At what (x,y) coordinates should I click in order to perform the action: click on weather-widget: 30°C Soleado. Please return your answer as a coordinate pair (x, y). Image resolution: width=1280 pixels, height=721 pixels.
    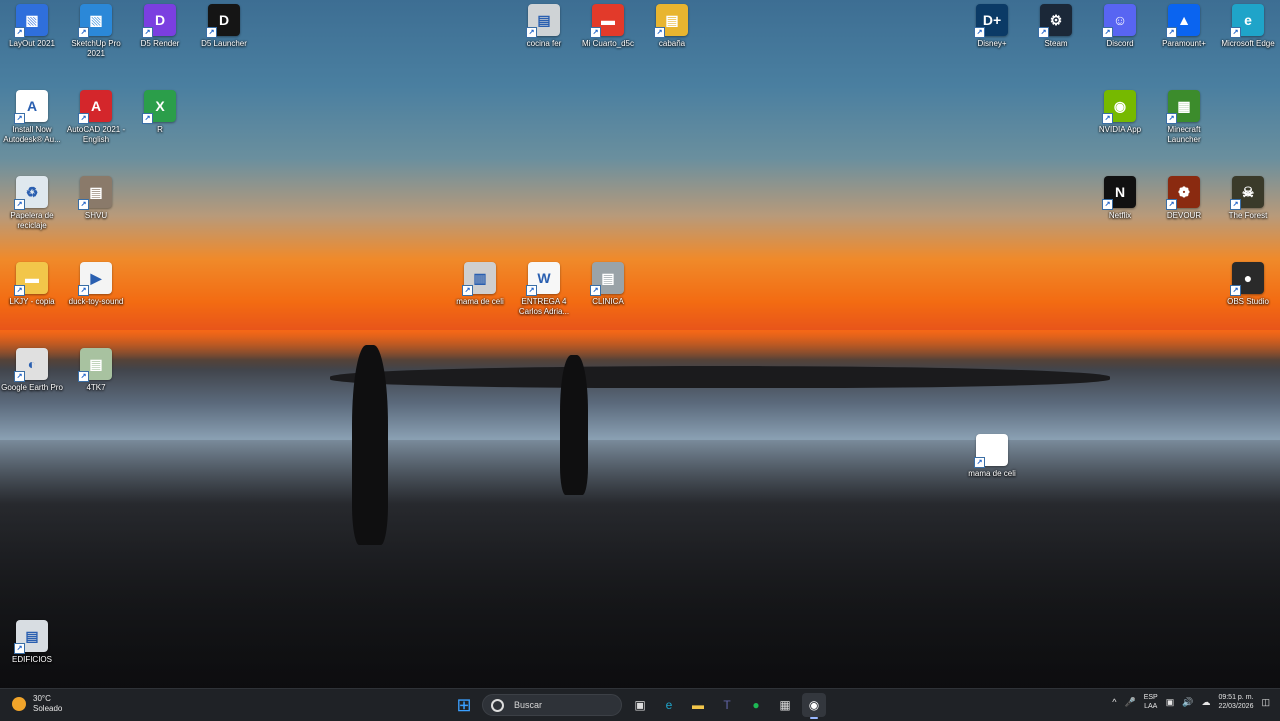
    Looking at the image, I should click on (37, 704).